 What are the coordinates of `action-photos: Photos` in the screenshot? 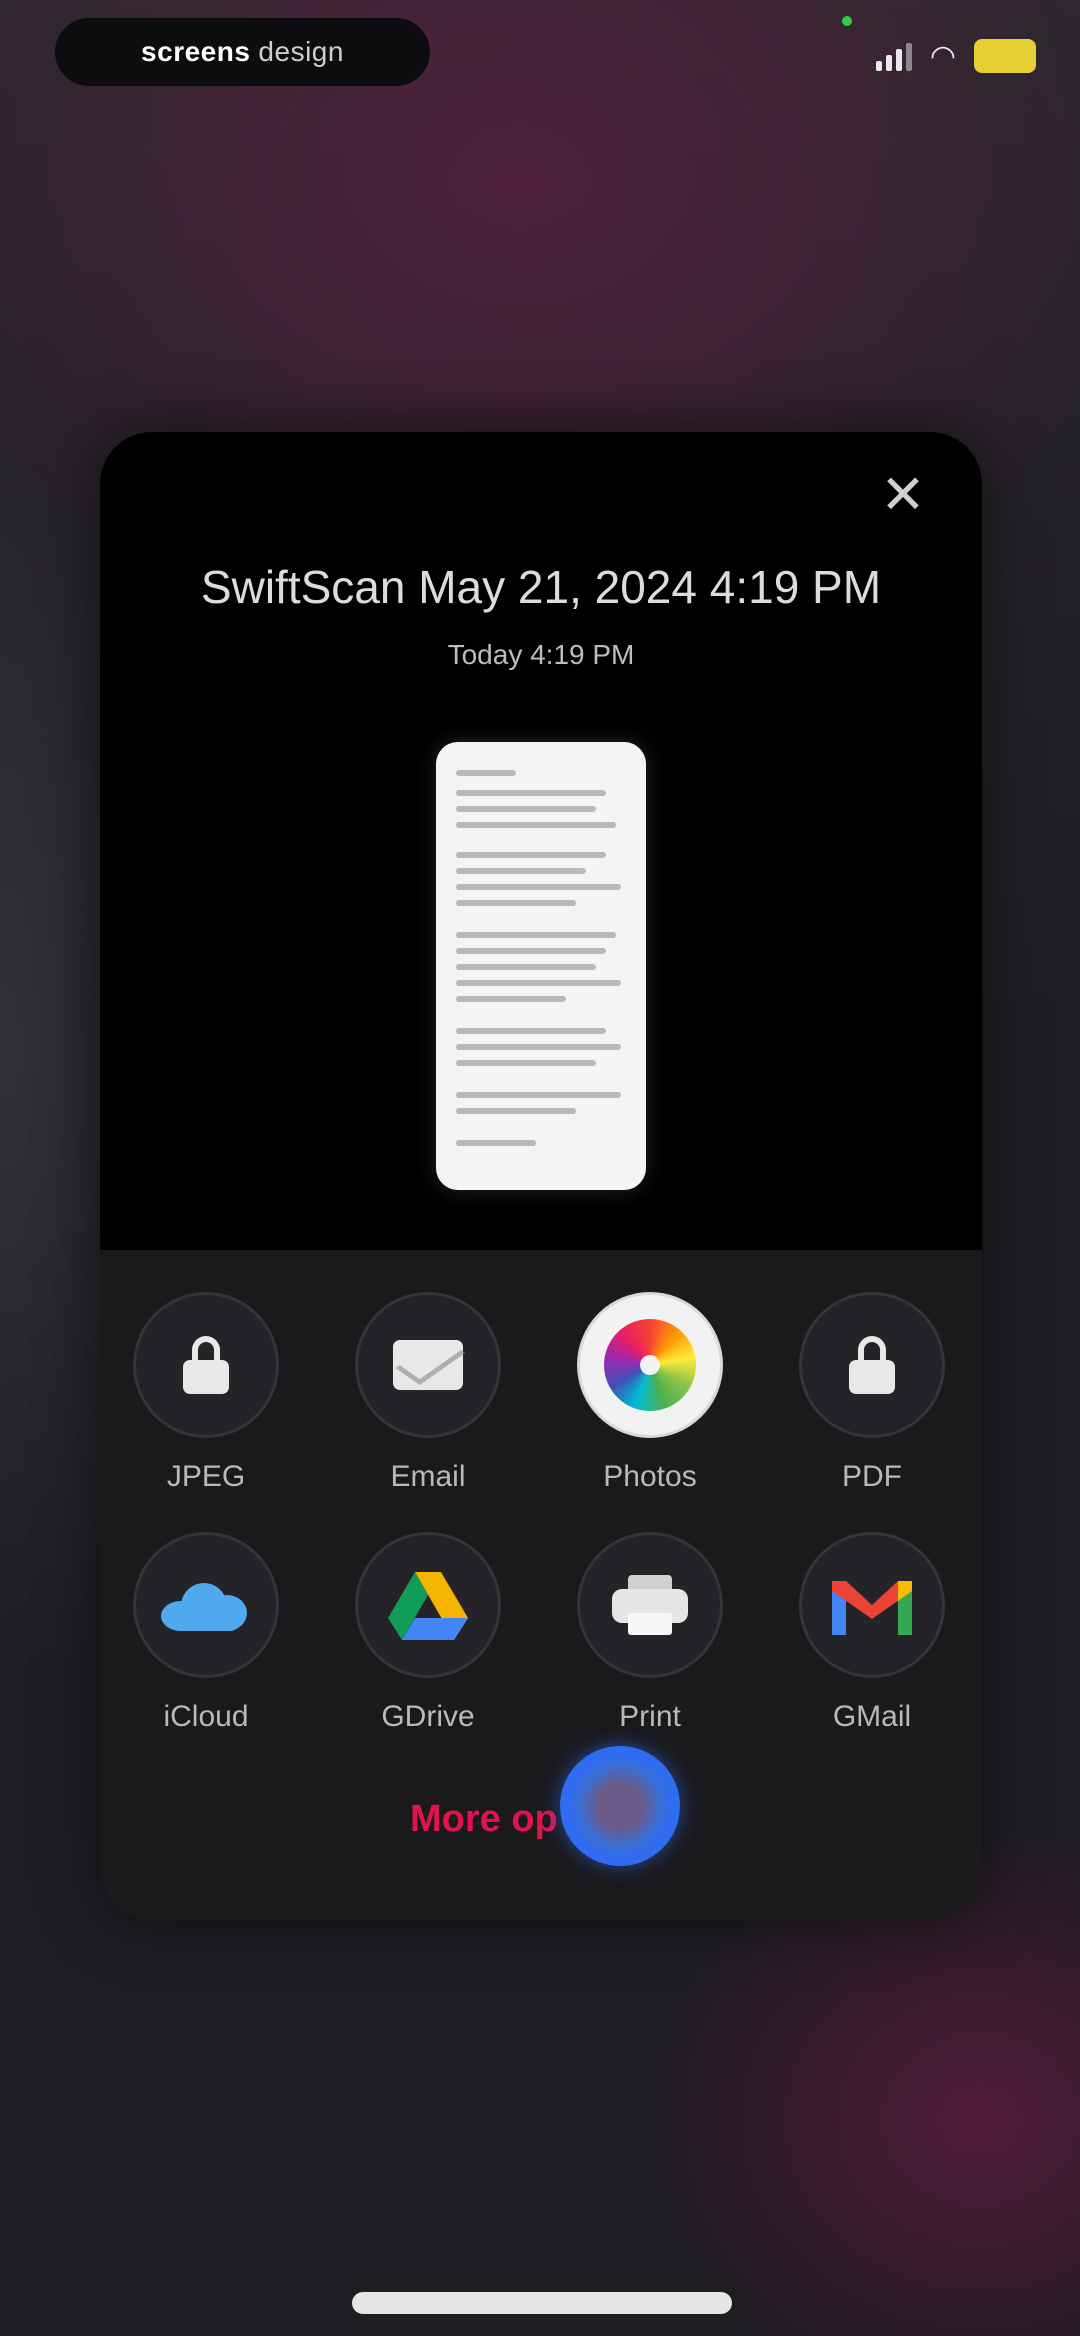 It's located at (650, 1393).